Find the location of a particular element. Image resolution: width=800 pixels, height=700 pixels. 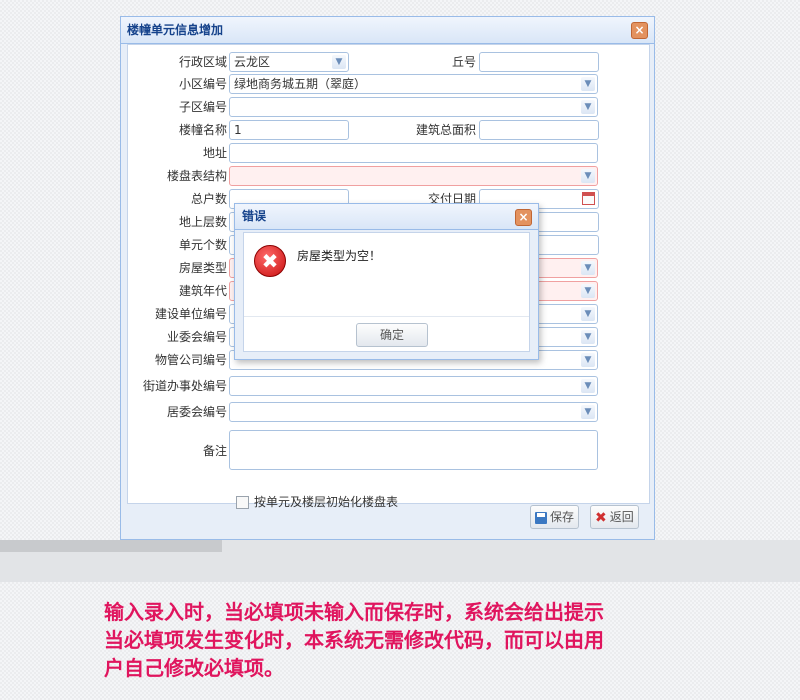

address-label: 地址 is located at coordinates (214, 153).